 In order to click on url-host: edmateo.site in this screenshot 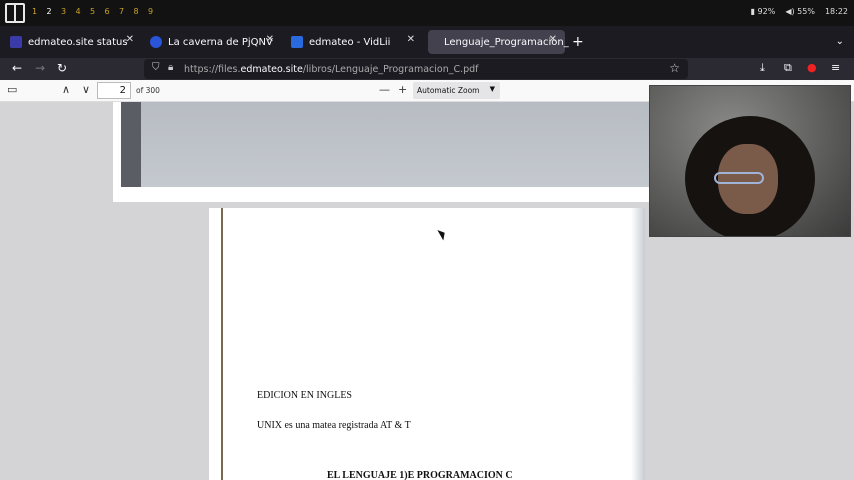, I will do `click(271, 69)`.